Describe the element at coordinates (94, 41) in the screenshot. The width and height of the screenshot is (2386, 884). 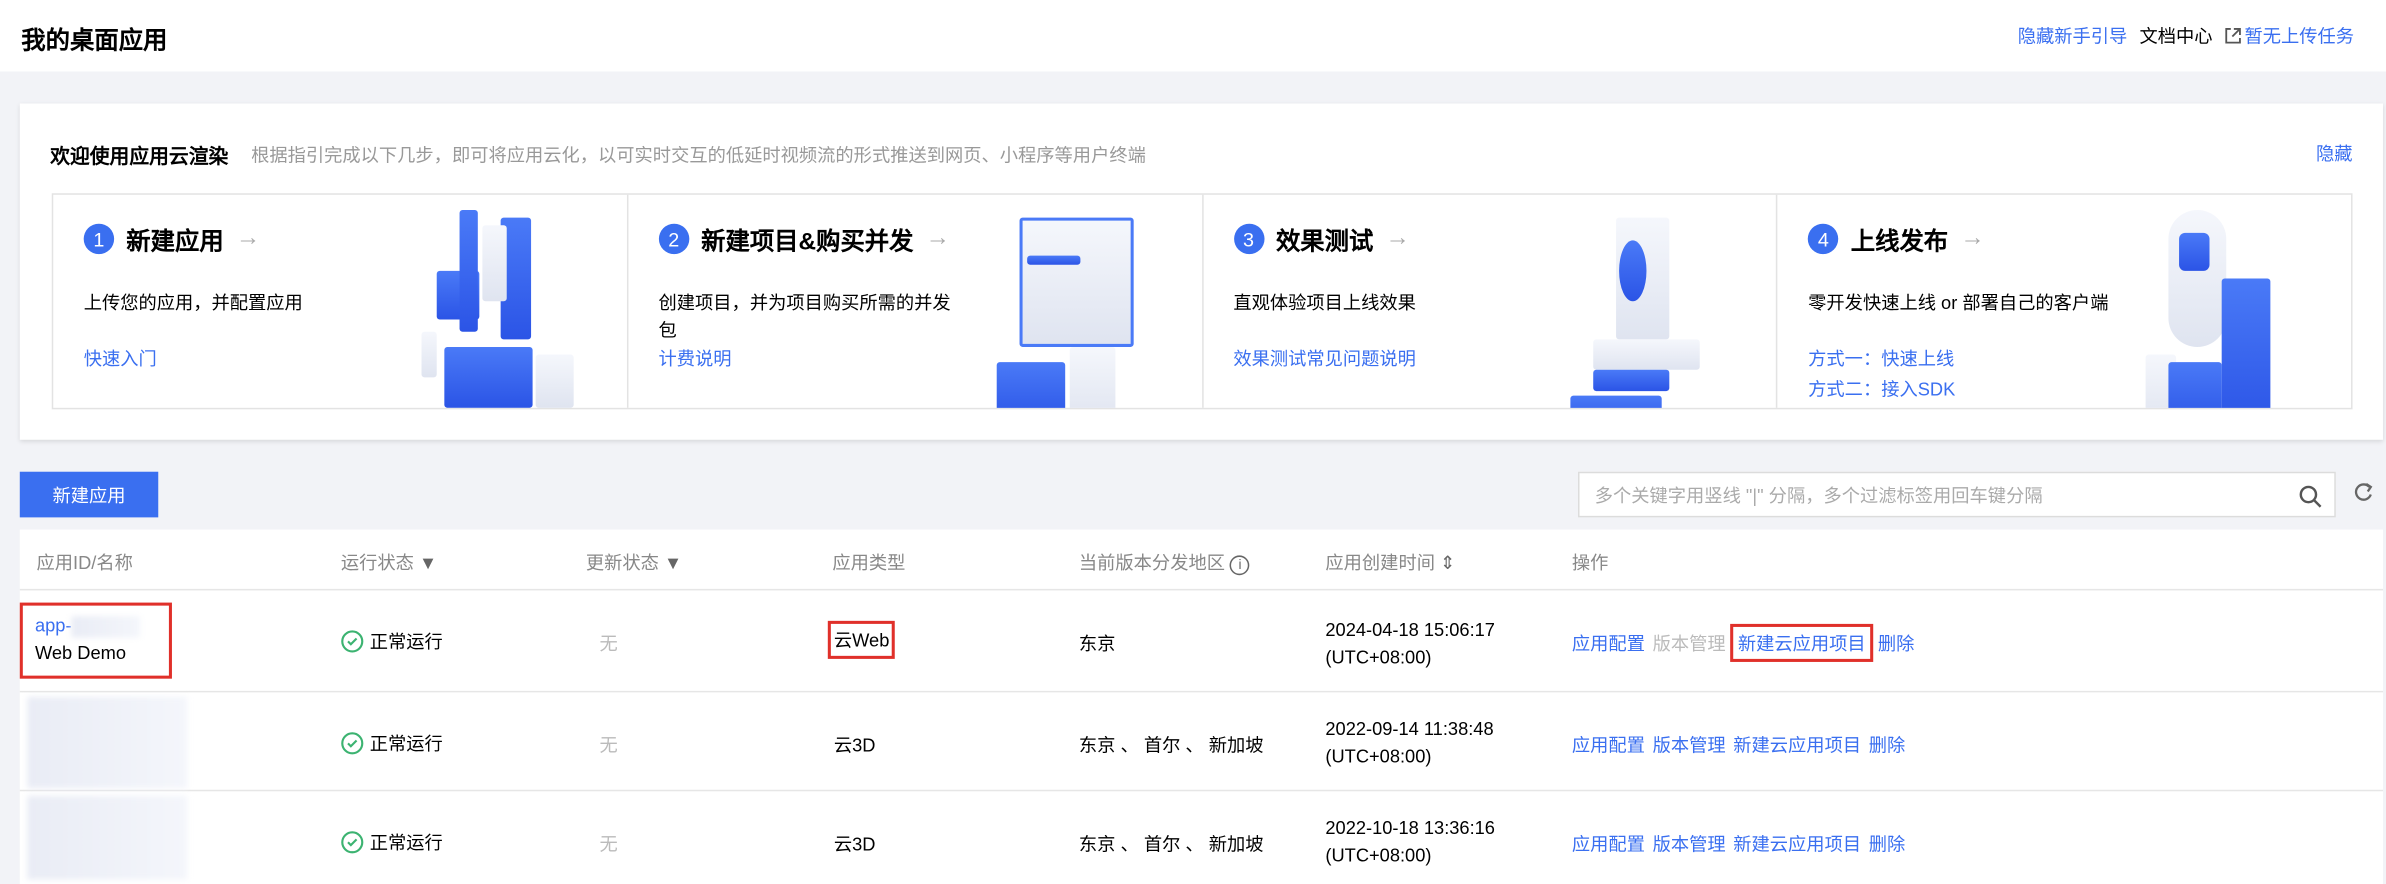
I see `page-title: 我的桌面应用` at that location.